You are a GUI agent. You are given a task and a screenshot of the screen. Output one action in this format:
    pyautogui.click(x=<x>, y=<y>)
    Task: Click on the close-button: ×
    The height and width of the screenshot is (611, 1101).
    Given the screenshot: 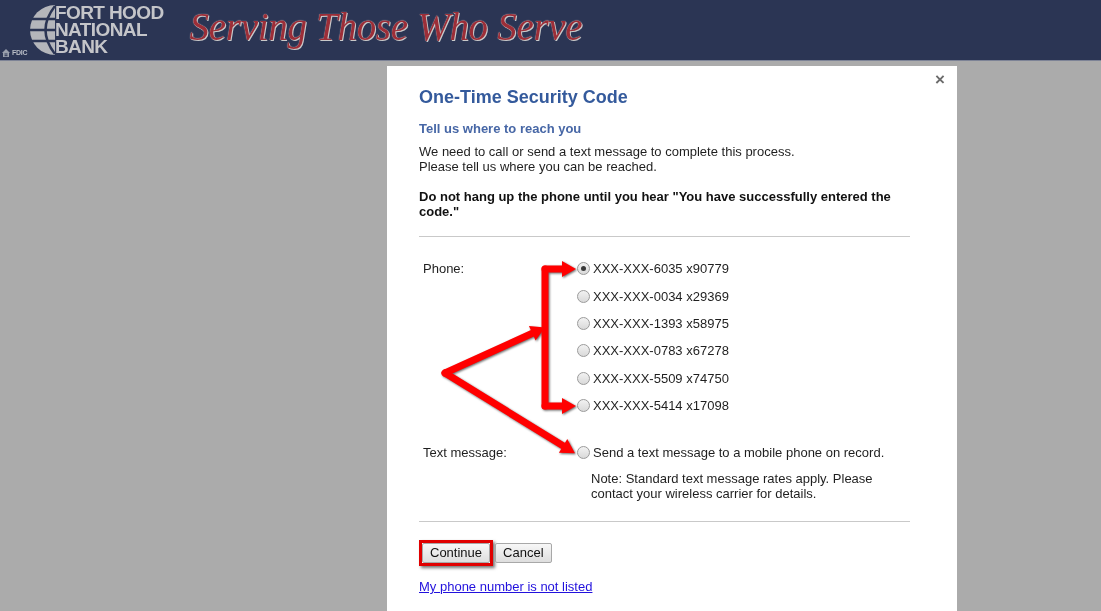 What is the action you would take?
    pyautogui.click(x=940, y=80)
    